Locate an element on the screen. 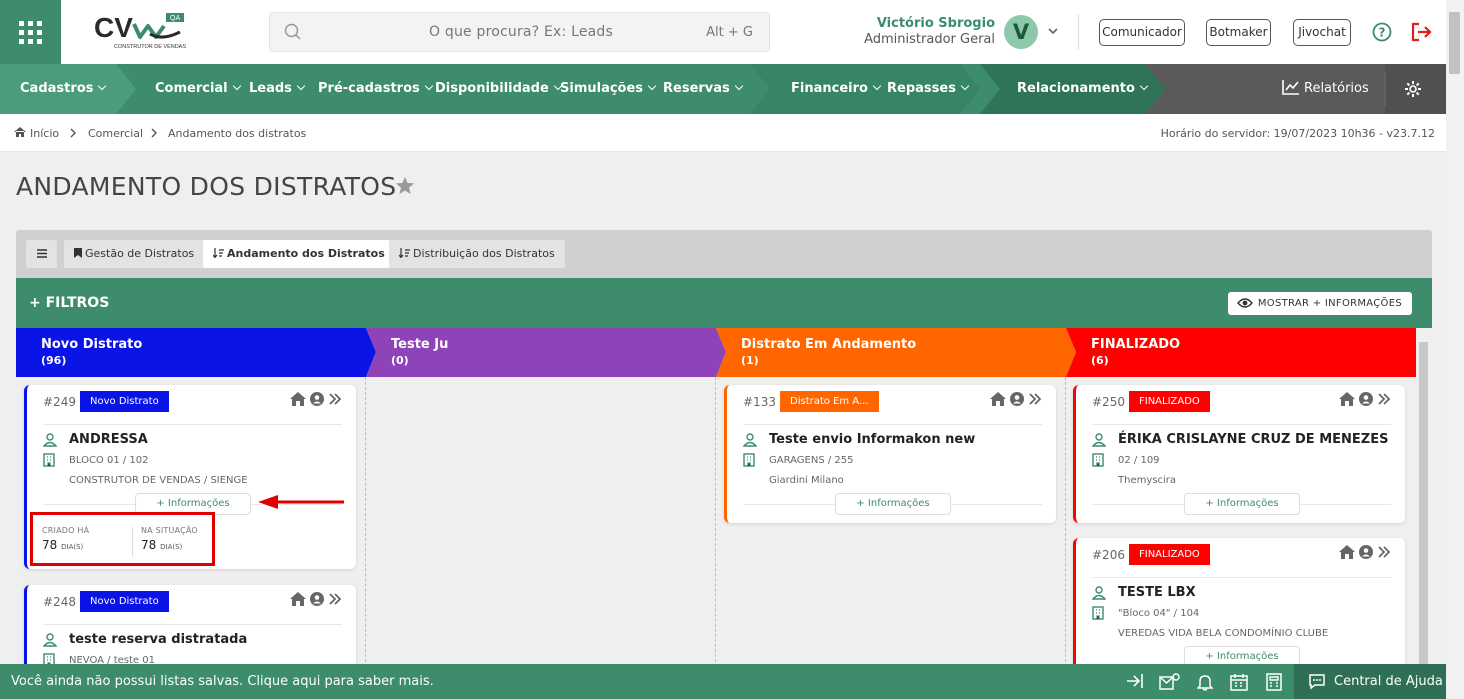 This screenshot has width=1464, height=699. annotation-highlight-box is located at coordinates (122, 539).